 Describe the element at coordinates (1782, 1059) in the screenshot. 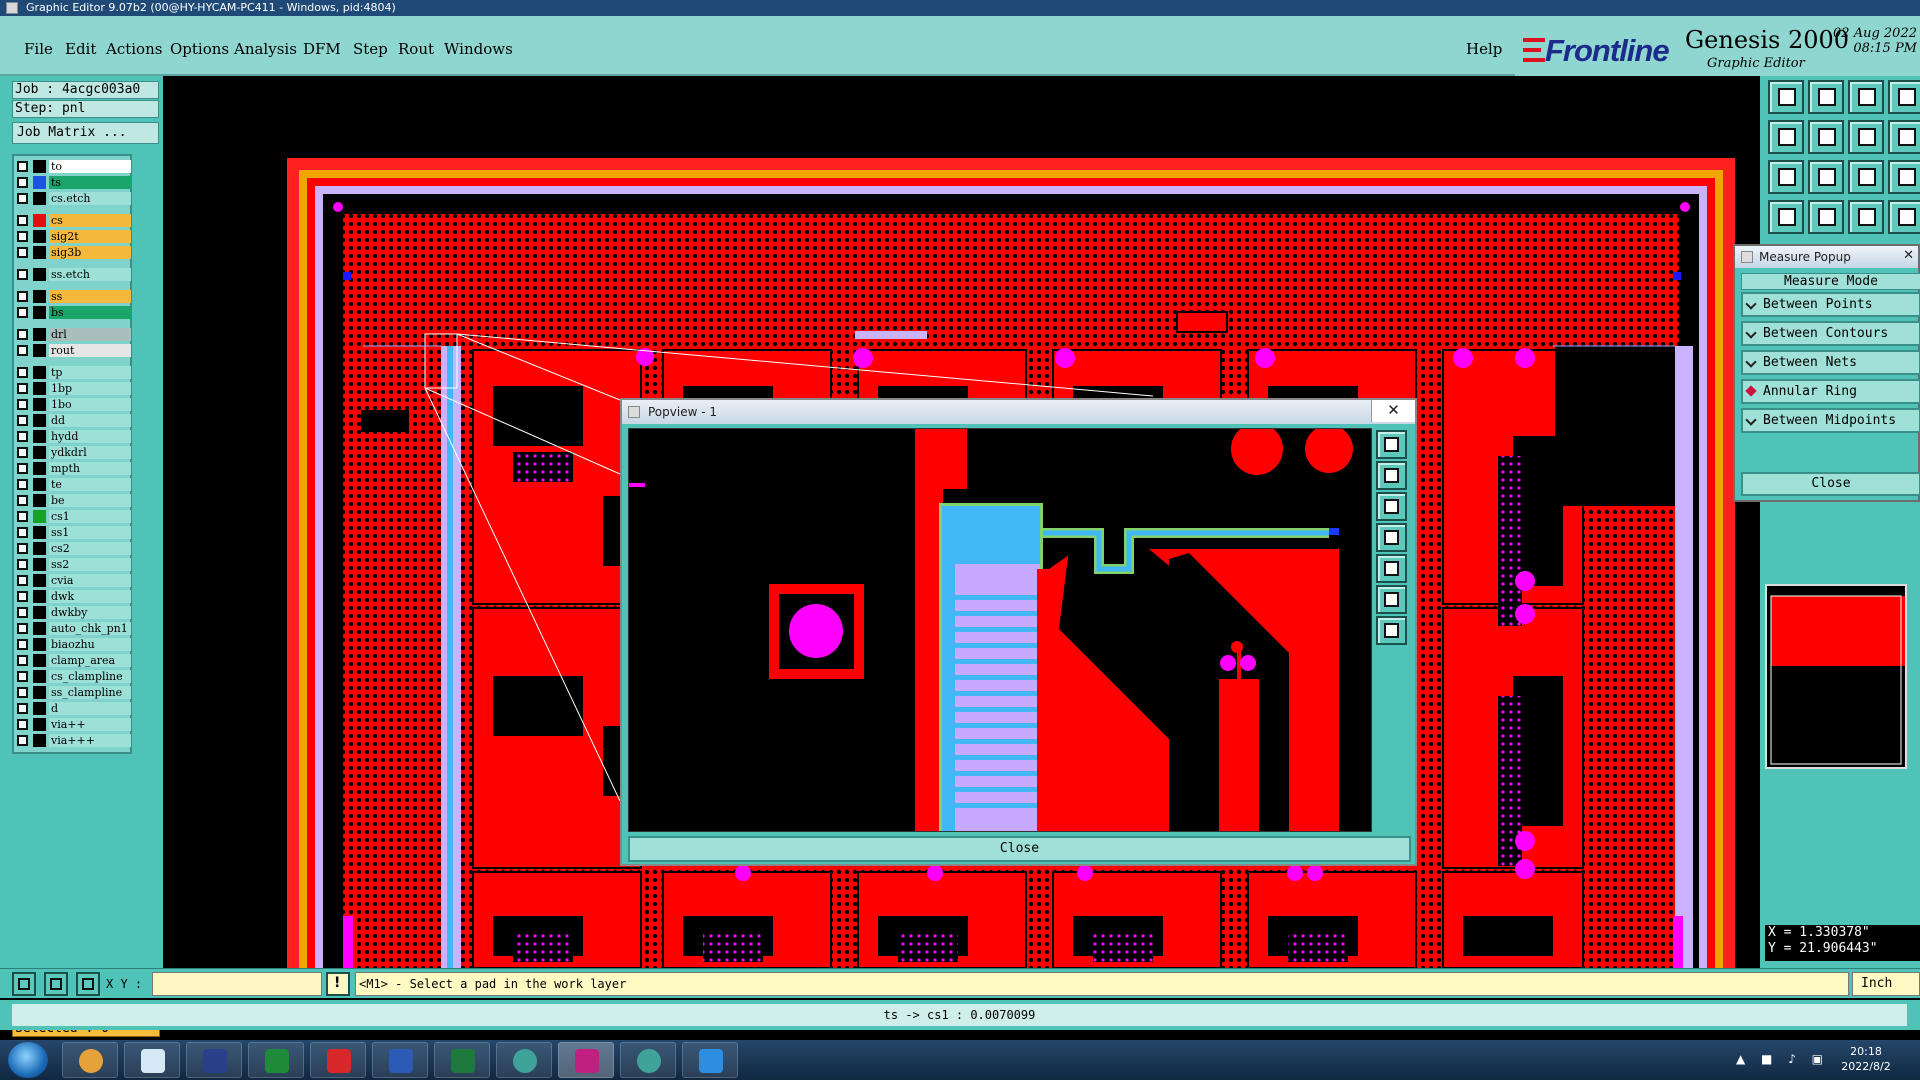

I see `system-tray-icons: ▲ ■ ♪ ▣` at that location.